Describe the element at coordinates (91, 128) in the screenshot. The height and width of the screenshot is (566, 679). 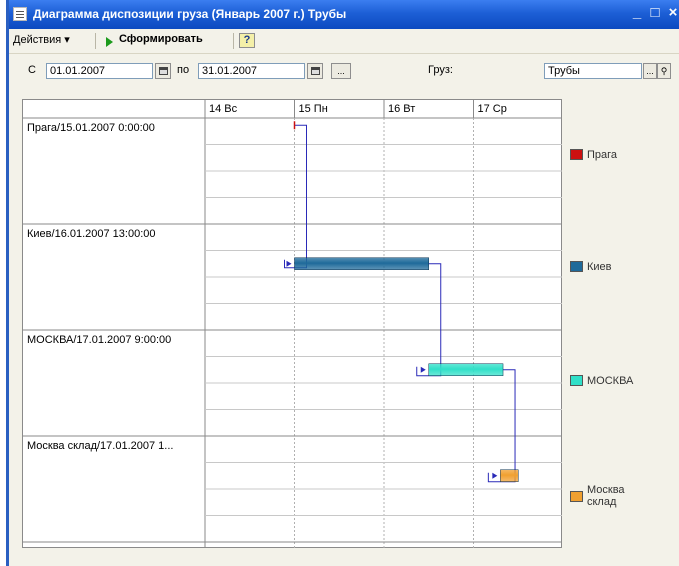
I see `row-label: Прага/15.01.2007 0:00:00` at that location.